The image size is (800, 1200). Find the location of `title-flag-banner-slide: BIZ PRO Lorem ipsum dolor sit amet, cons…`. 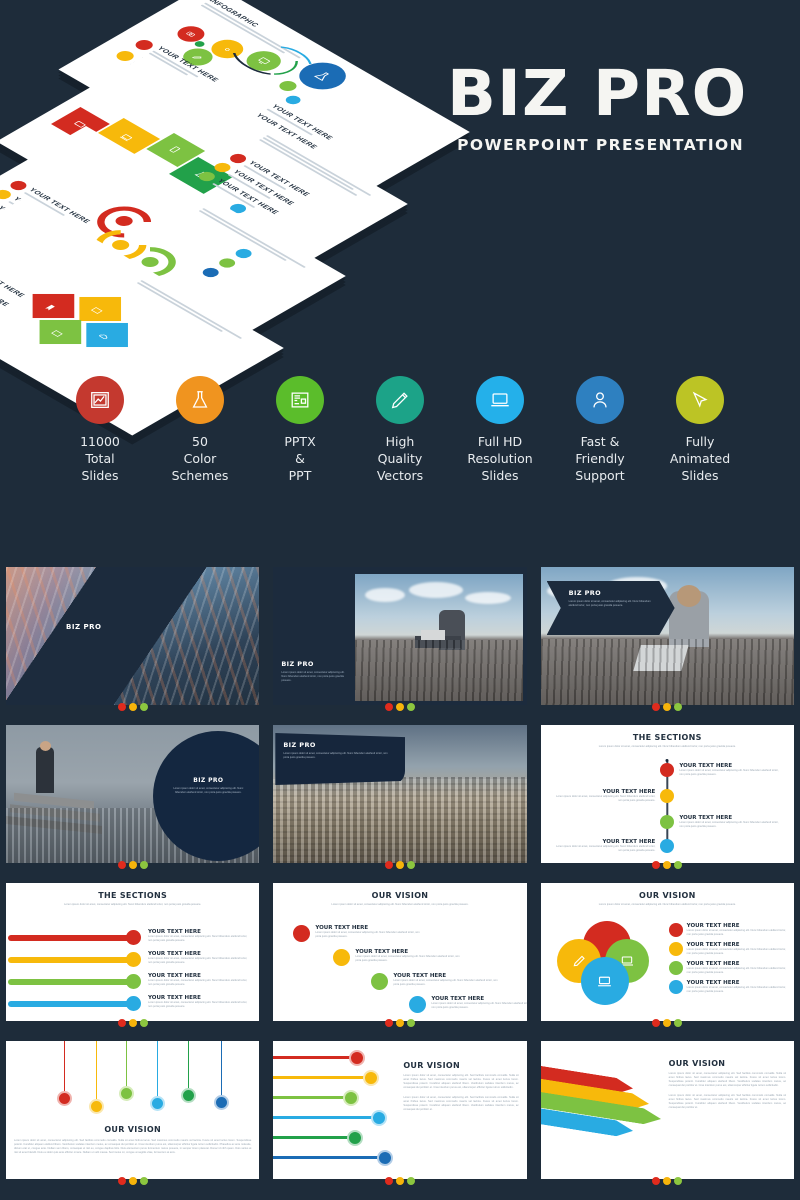

title-flag-banner-slide: BIZ PRO Lorem ipsum dolor sit amet, cons… is located at coordinates (400, 794).